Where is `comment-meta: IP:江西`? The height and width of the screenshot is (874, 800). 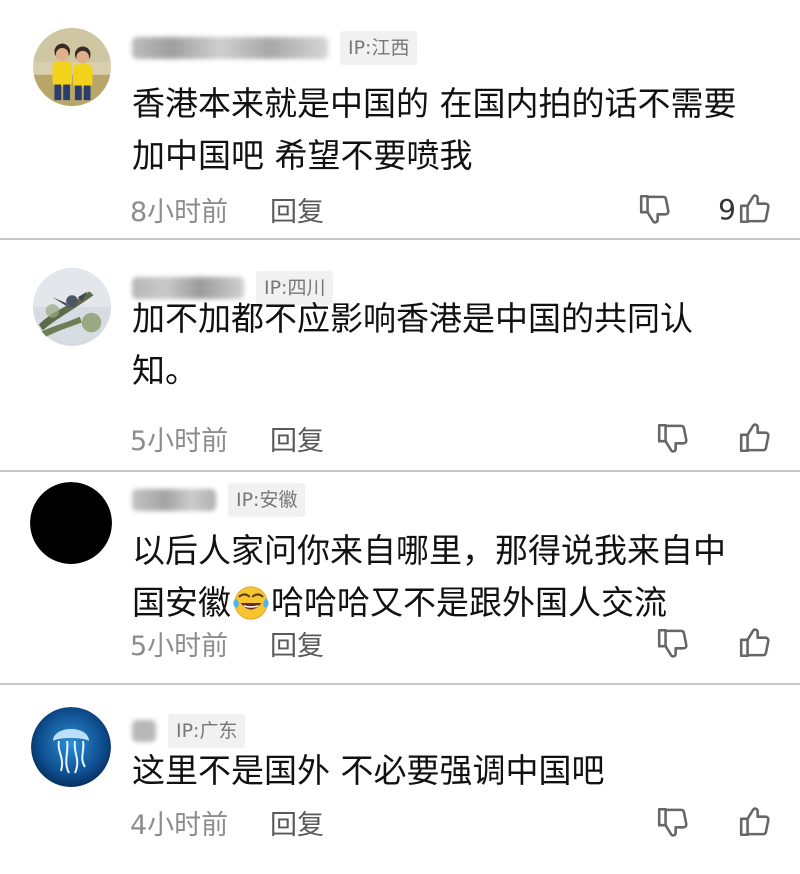
comment-meta: IP:江西 is located at coordinates (275, 48).